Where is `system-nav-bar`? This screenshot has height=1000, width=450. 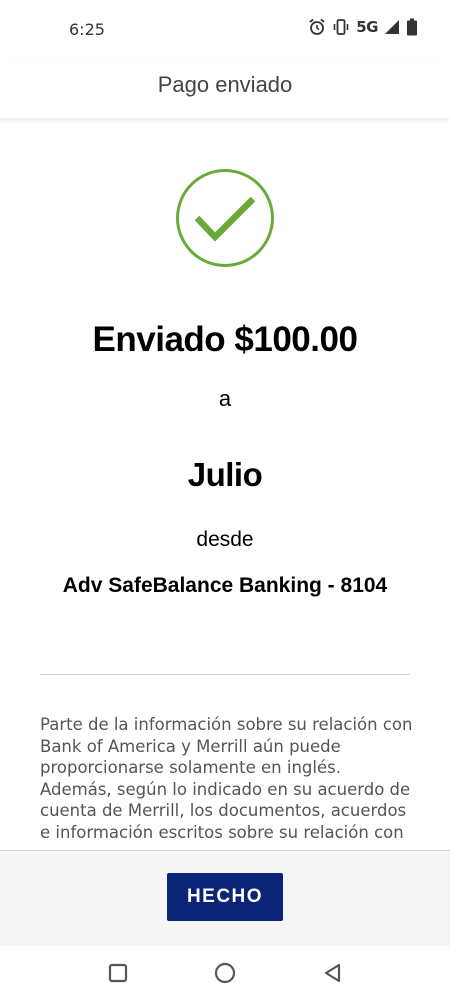
system-nav-bar is located at coordinates (225, 973).